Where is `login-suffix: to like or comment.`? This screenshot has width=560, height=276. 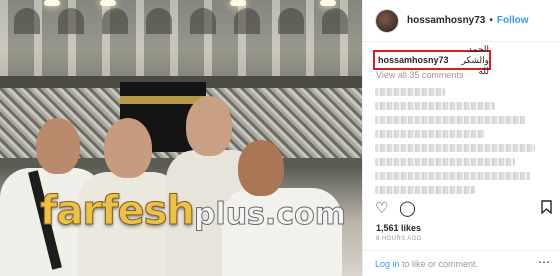 login-suffix: to like or comment. is located at coordinates (439, 263).